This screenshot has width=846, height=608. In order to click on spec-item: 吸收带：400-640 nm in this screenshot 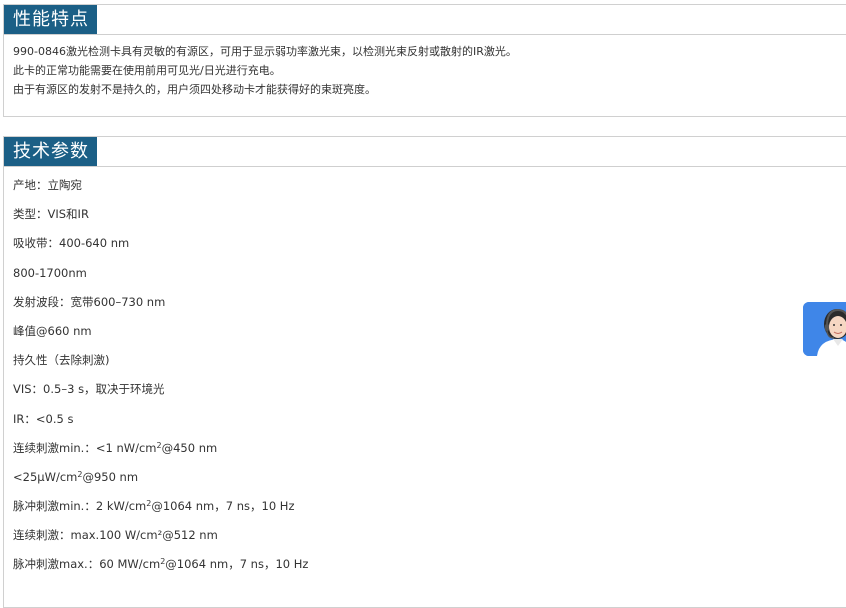, I will do `click(71, 243)`.